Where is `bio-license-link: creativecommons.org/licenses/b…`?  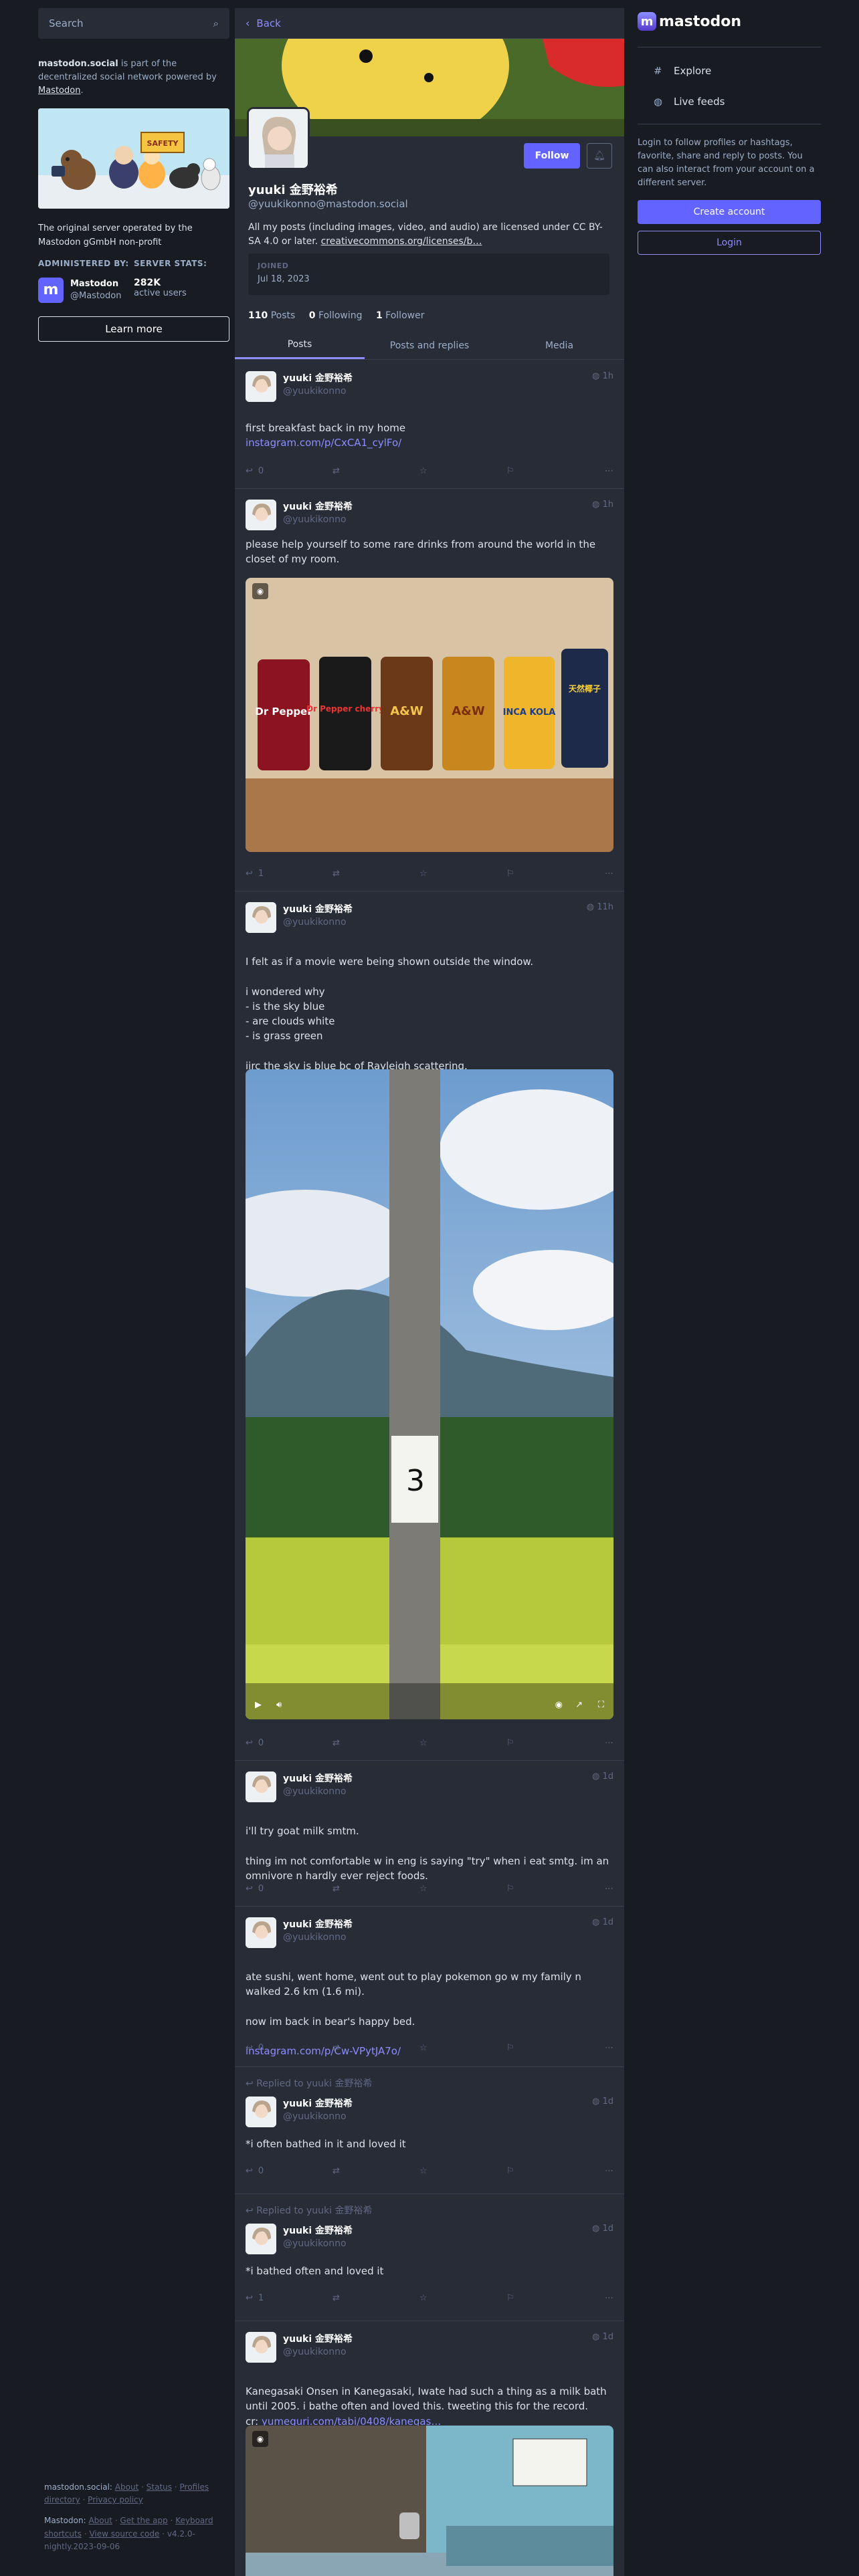
bio-license-link: creativecommons.org/licenses/b… is located at coordinates (401, 241).